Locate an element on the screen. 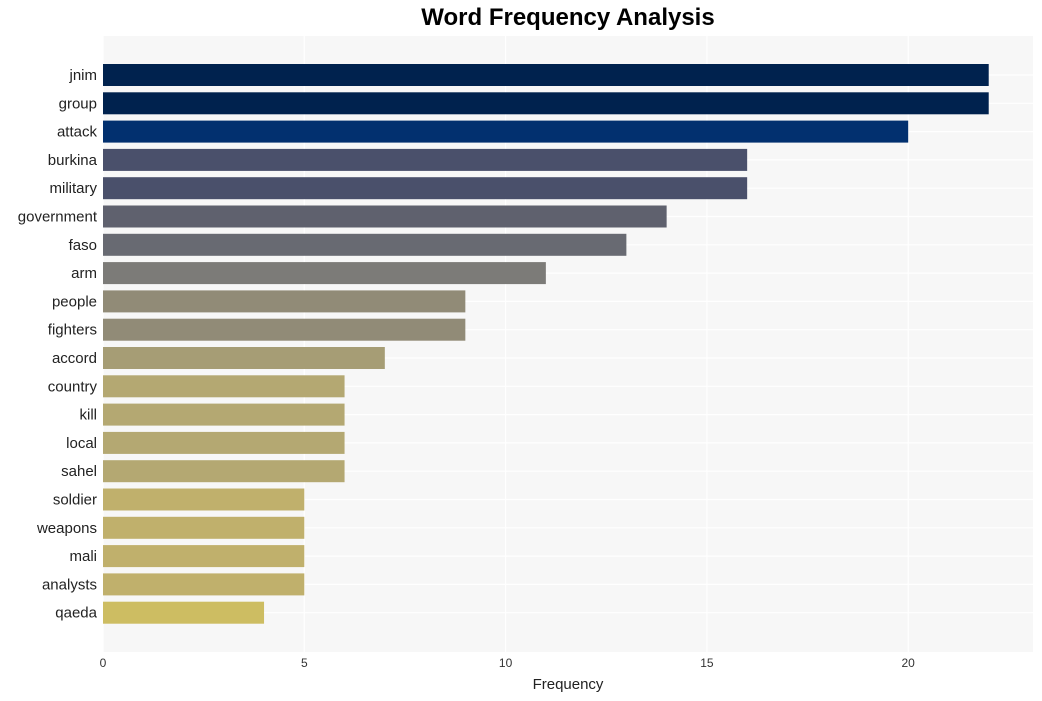 This screenshot has width=1042, height=701. bar-fighters is located at coordinates (284, 329).